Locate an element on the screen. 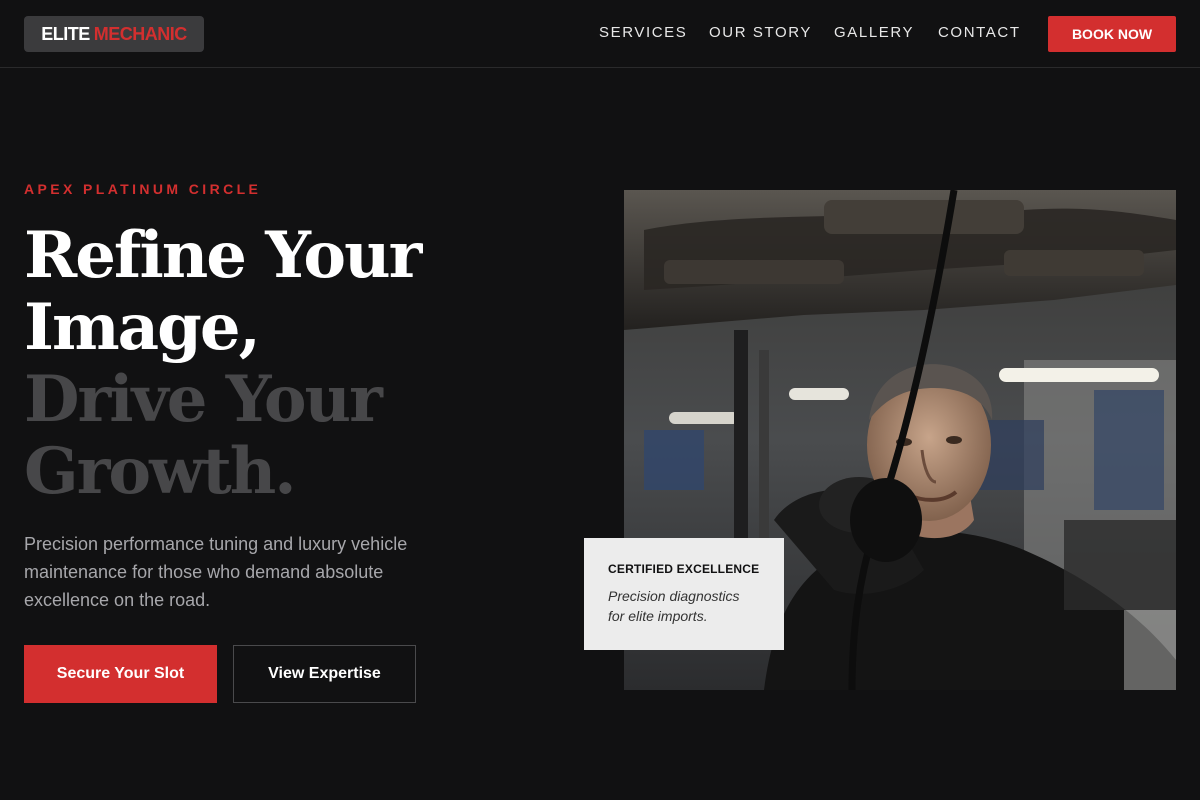 The height and width of the screenshot is (800, 1200). headline-line-1: Refine Your is located at coordinates (223, 255).